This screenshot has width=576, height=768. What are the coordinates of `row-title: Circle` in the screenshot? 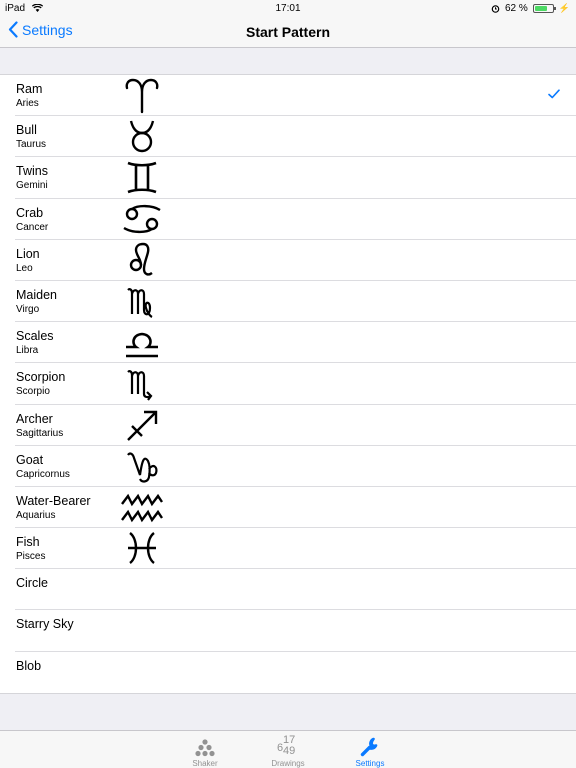 It's located at (32, 583).